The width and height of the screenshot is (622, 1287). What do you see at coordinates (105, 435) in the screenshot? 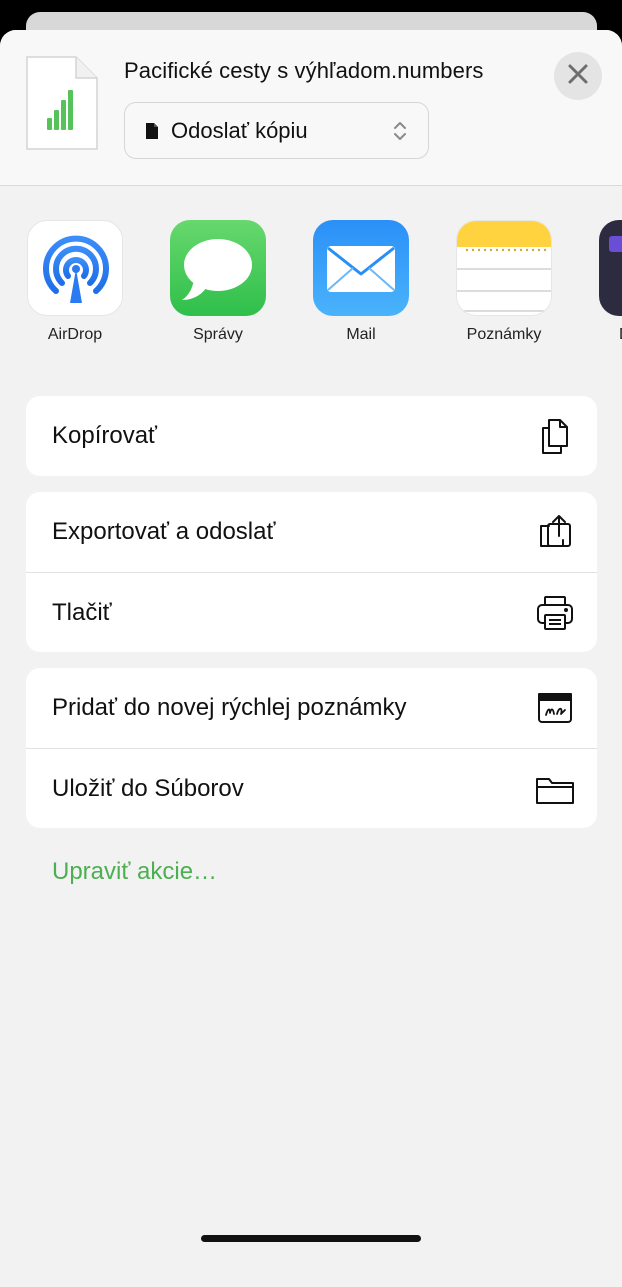
I see `action-label: Kopírovať` at bounding box center [105, 435].